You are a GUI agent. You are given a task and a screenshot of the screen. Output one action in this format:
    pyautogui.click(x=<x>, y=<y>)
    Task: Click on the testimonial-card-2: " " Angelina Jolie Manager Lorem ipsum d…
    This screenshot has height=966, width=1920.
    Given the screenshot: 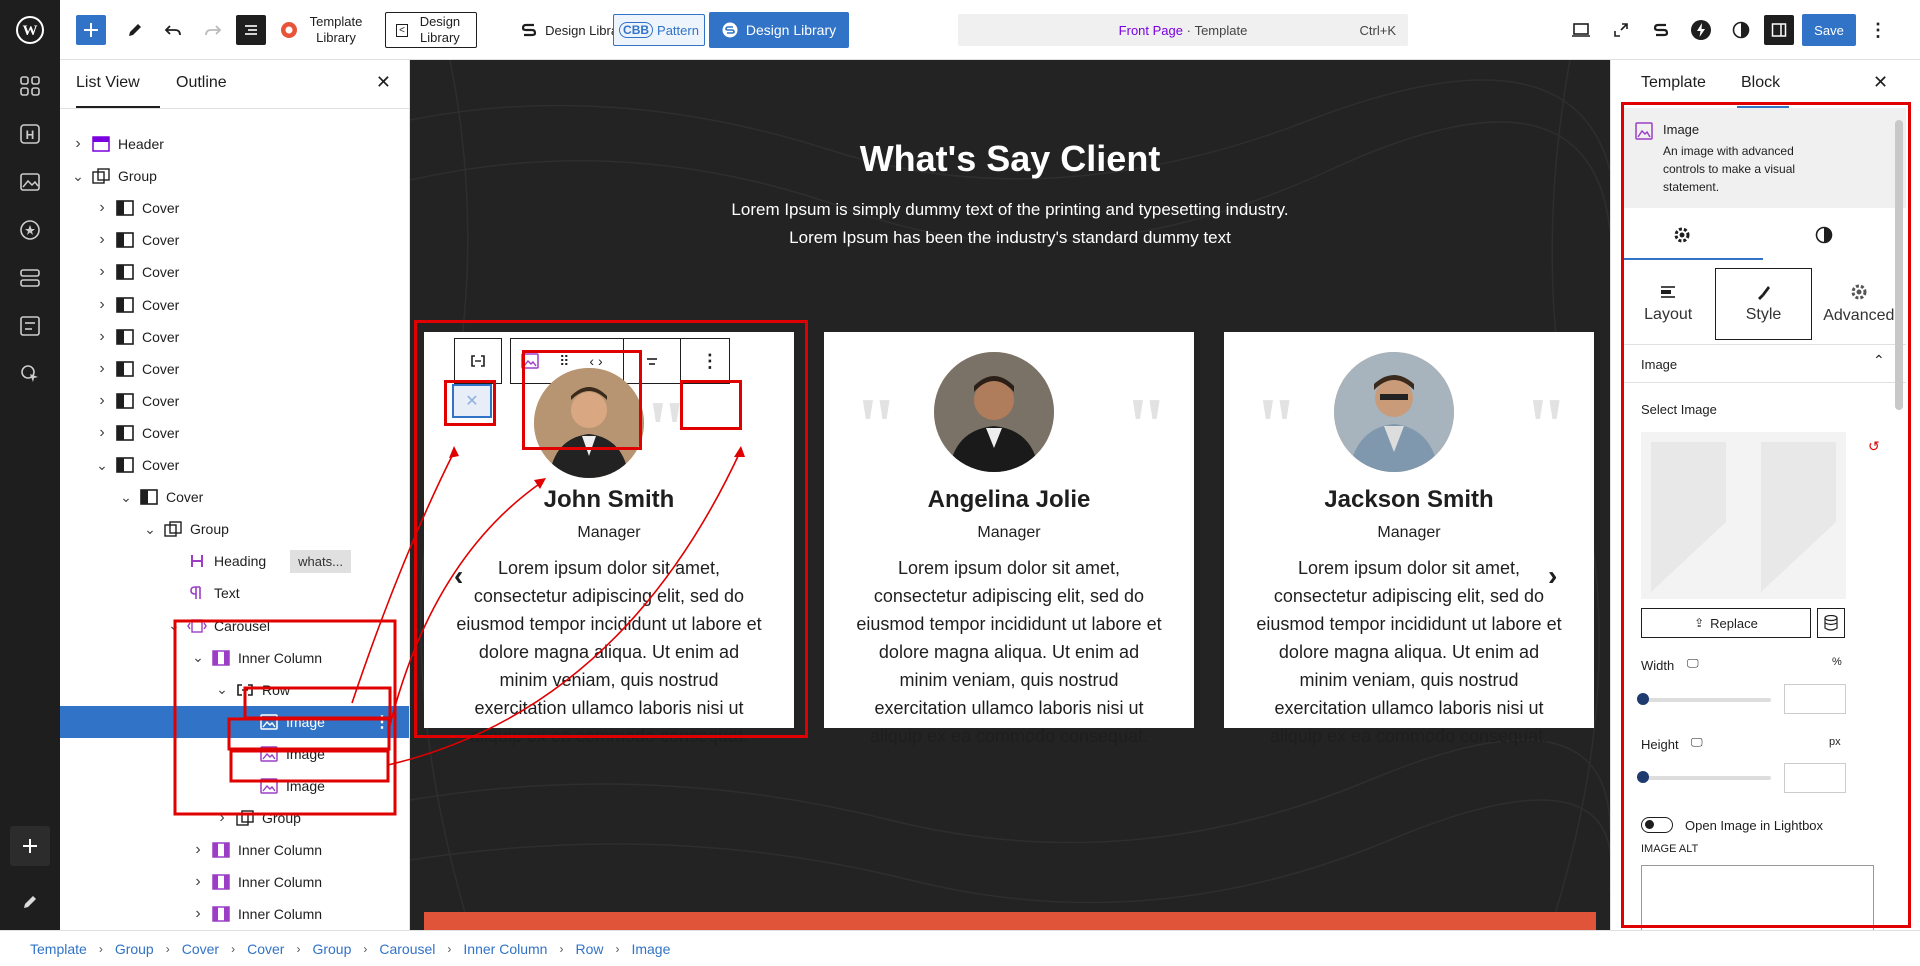 What is the action you would take?
    pyautogui.click(x=1009, y=539)
    